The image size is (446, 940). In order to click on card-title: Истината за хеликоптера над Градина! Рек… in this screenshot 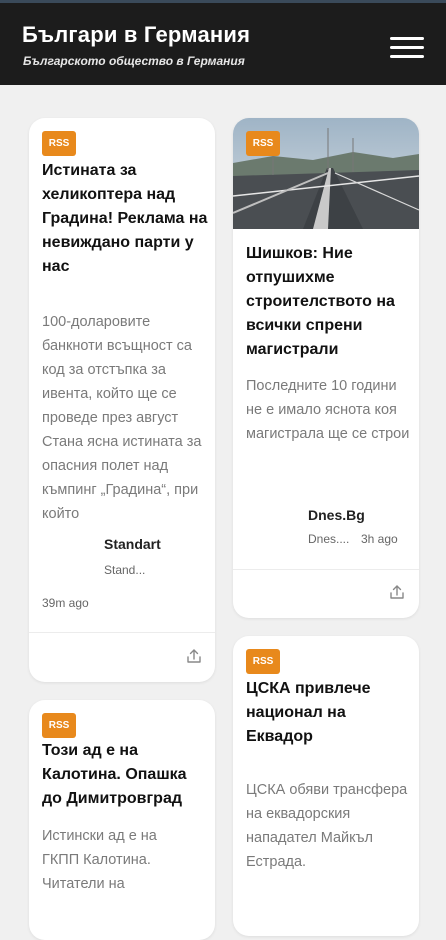, I will do `click(125, 219)`.